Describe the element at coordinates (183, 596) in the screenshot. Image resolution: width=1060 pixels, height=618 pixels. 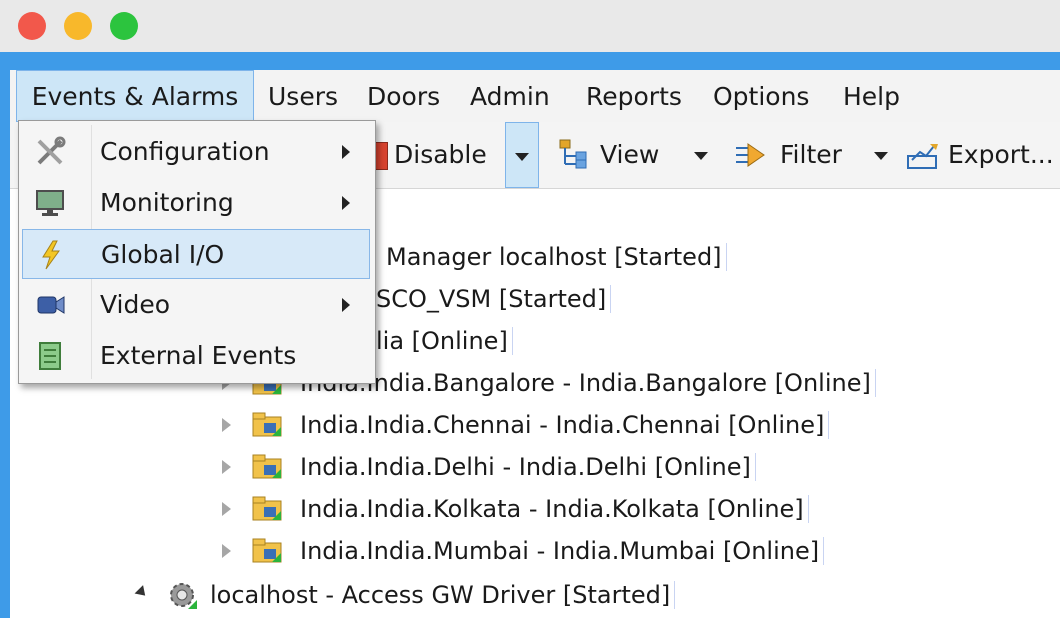
I see `gear-icon` at that location.